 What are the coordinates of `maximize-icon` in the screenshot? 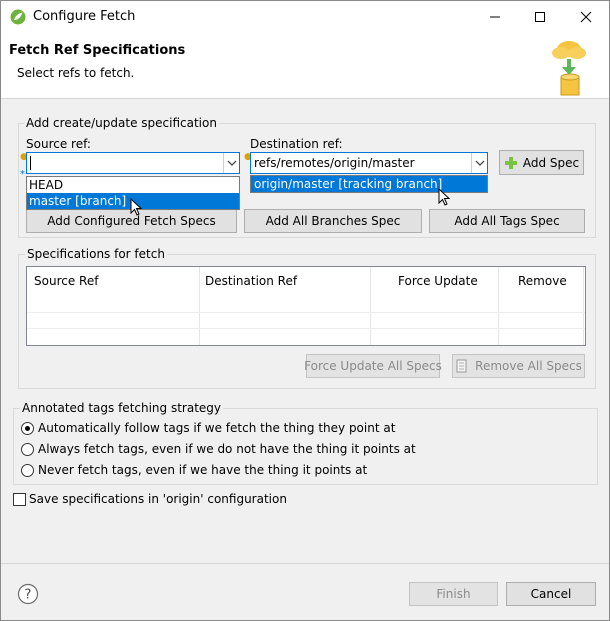 It's located at (540, 17).